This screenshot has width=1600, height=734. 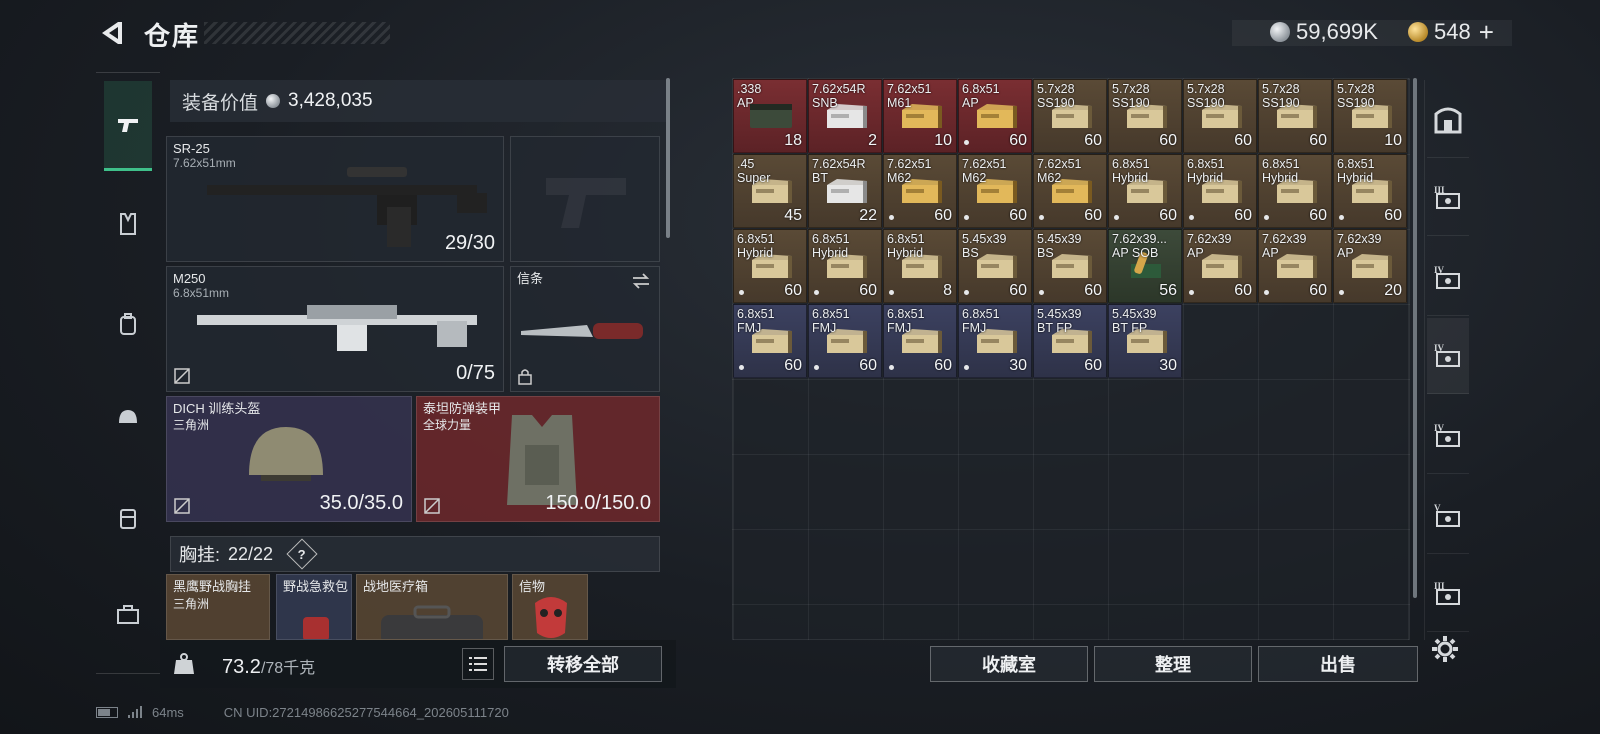 What do you see at coordinates (218, 607) in the screenshot?
I see `rig-item-slot: 黑鹰野战胸挂 三角洲` at bounding box center [218, 607].